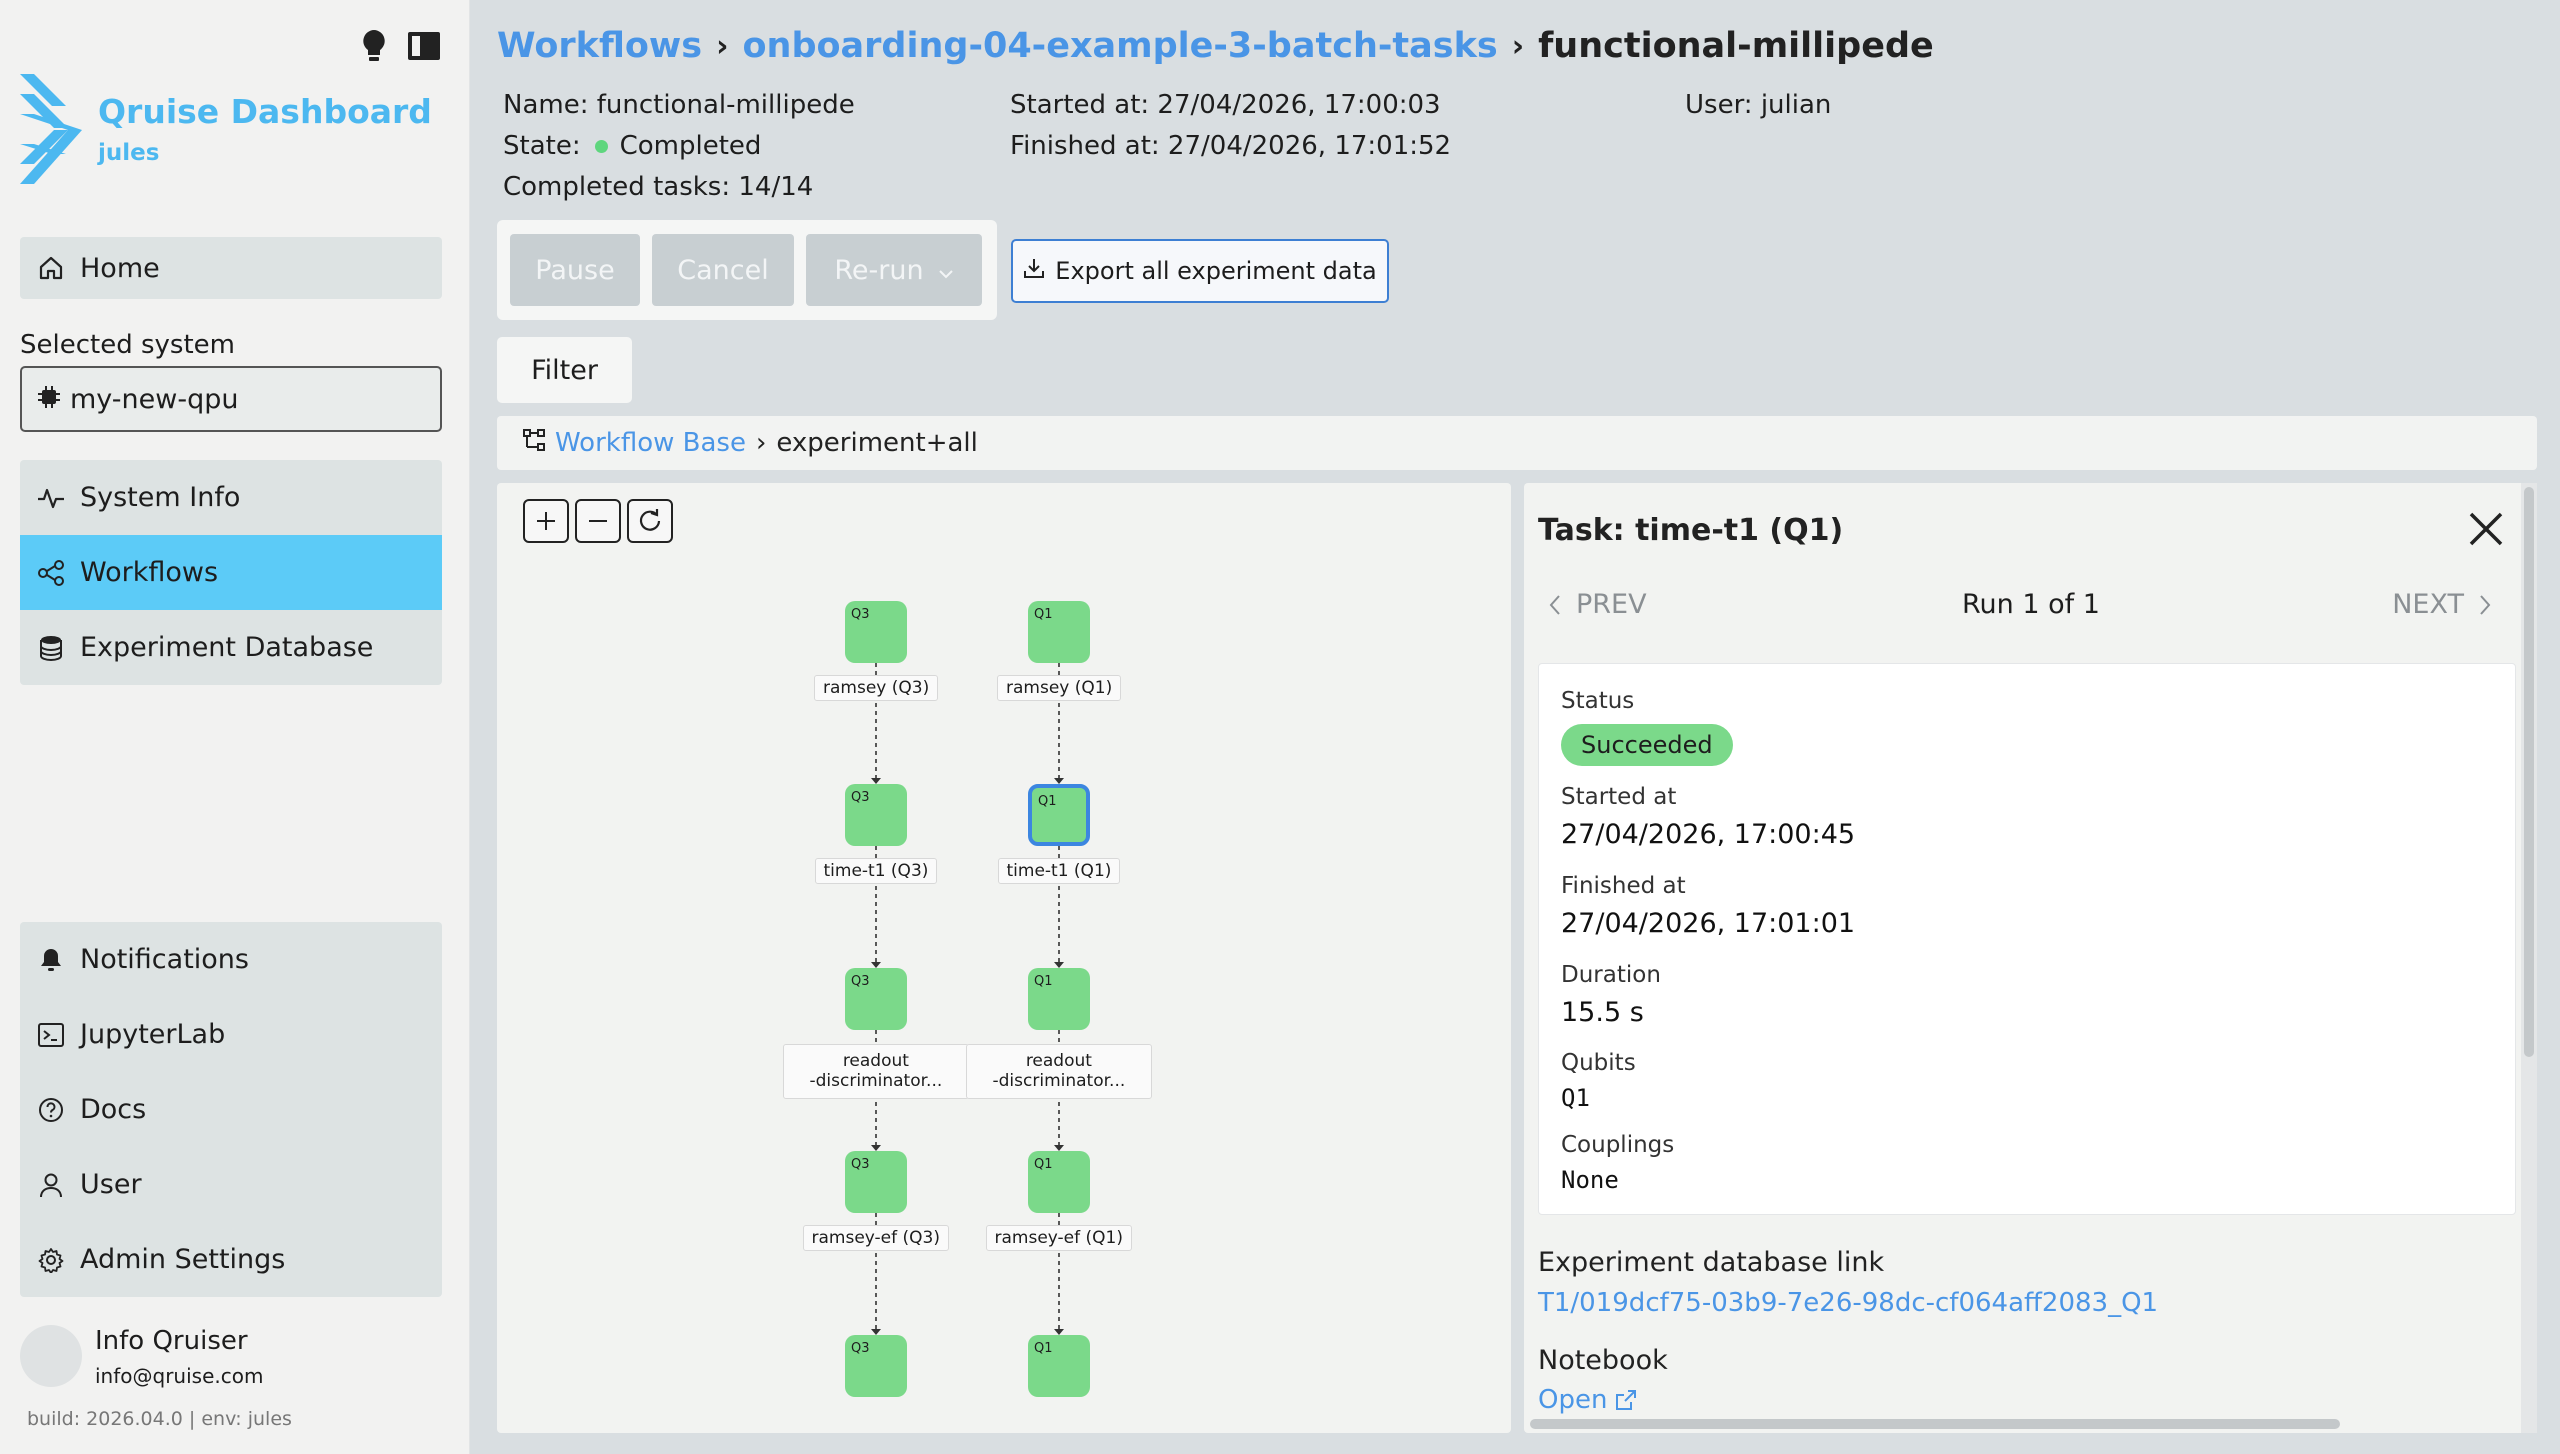  What do you see at coordinates (658, 187) in the screenshot?
I see `completed-tasks: Completed tasks: 14/14` at bounding box center [658, 187].